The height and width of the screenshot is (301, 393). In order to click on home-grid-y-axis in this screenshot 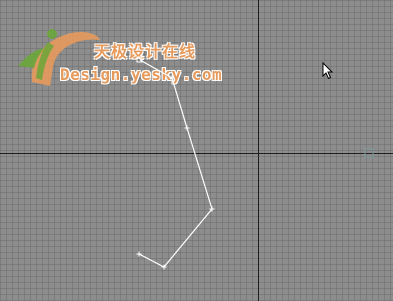, I will do `click(258, 150)`.